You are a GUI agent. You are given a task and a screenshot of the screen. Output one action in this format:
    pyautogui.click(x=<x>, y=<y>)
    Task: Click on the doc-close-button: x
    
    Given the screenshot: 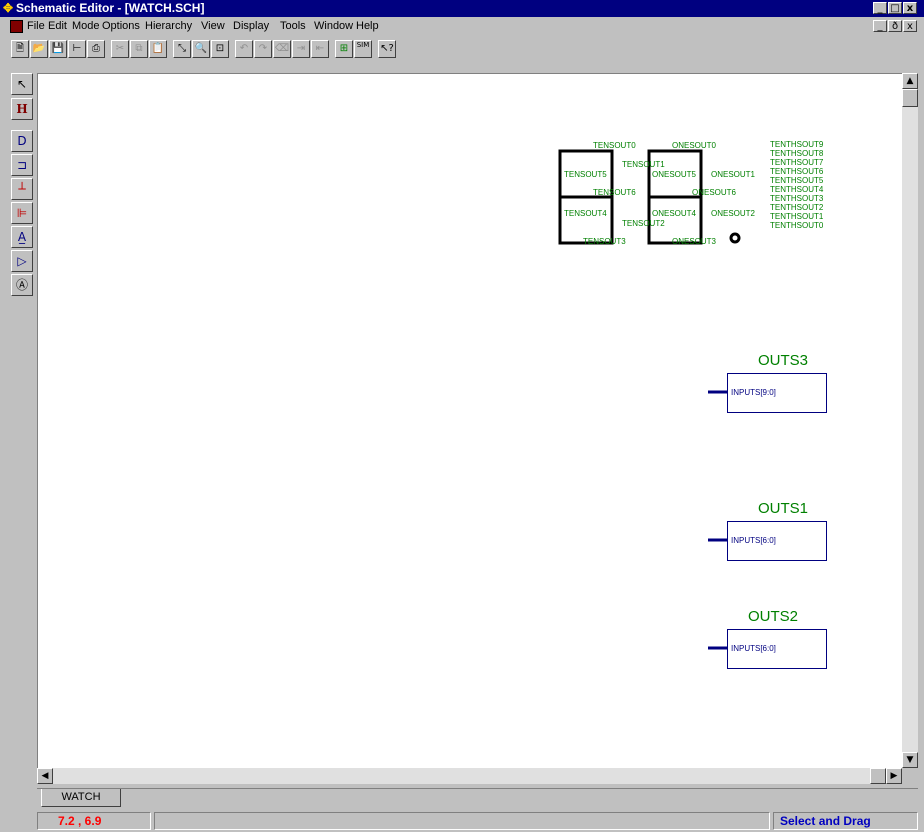 What is the action you would take?
    pyautogui.click(x=910, y=26)
    